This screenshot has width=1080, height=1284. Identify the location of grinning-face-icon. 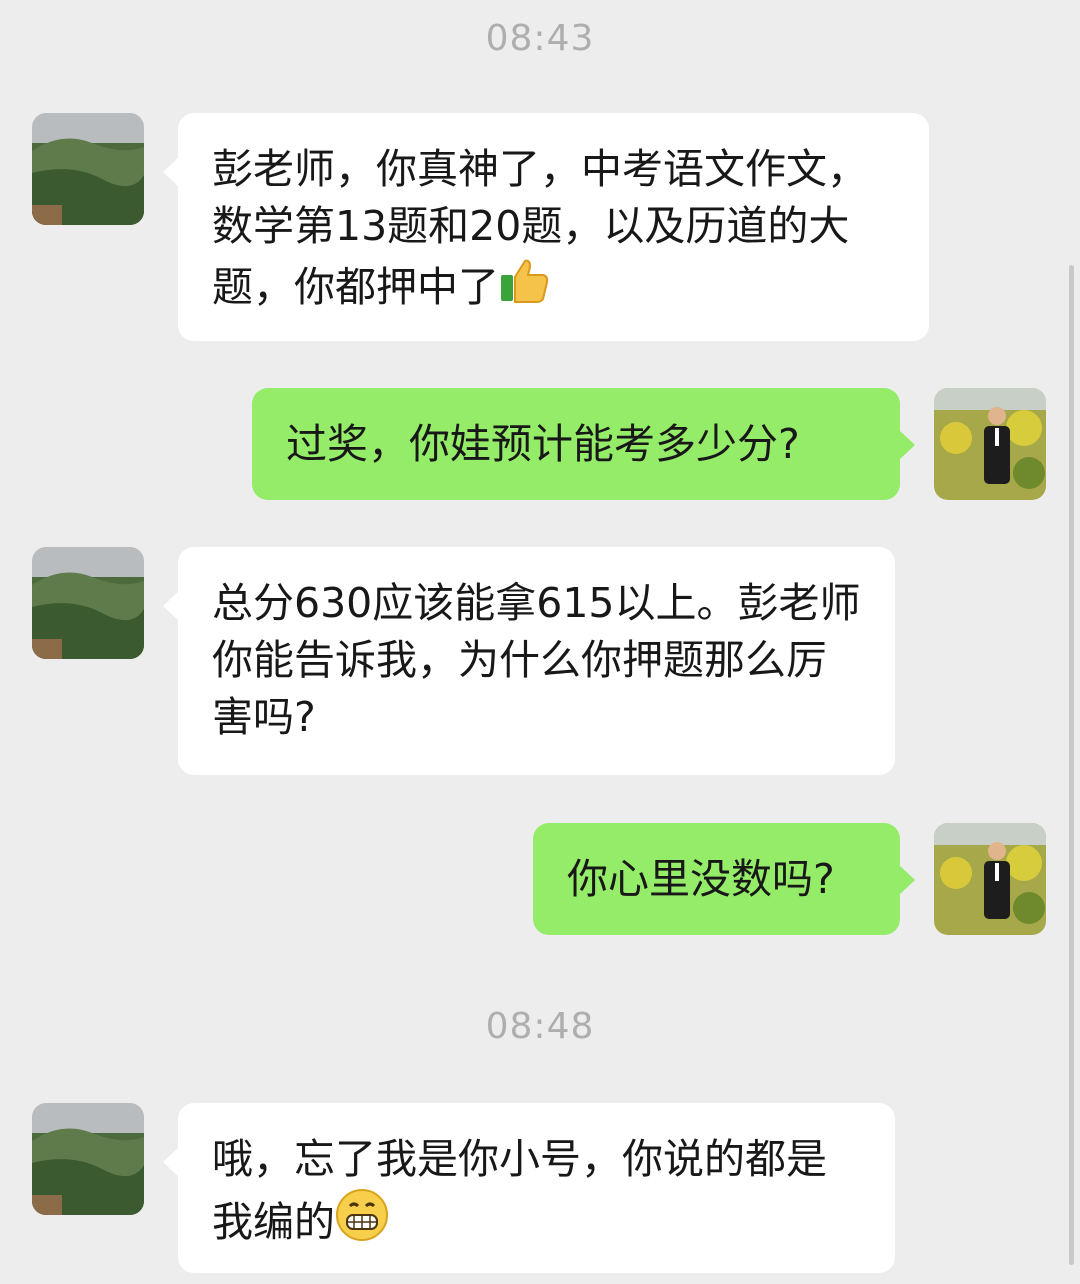
(362, 1222).